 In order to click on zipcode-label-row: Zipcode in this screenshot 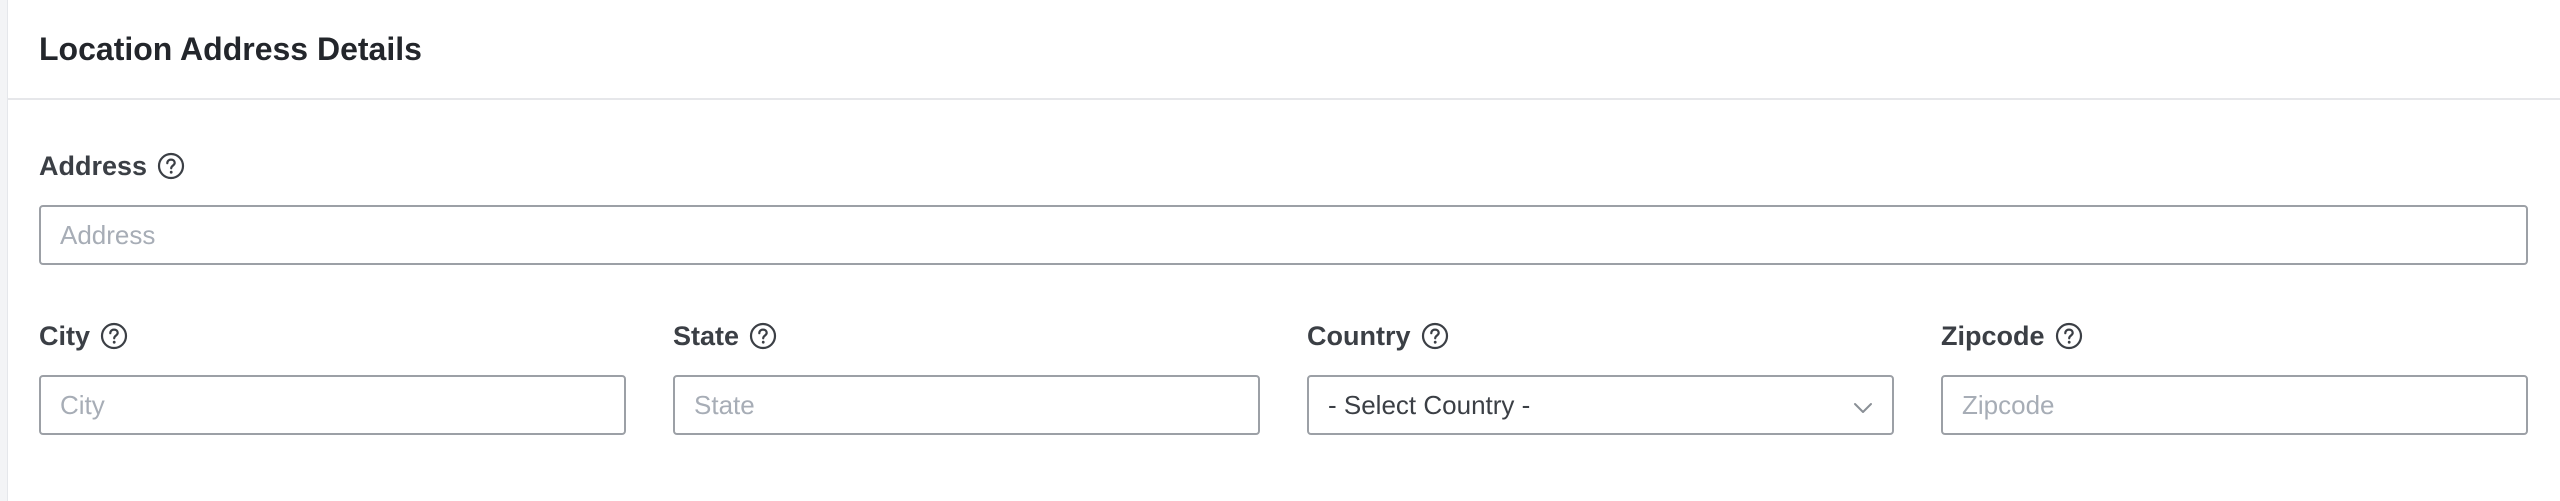, I will do `click(2012, 336)`.